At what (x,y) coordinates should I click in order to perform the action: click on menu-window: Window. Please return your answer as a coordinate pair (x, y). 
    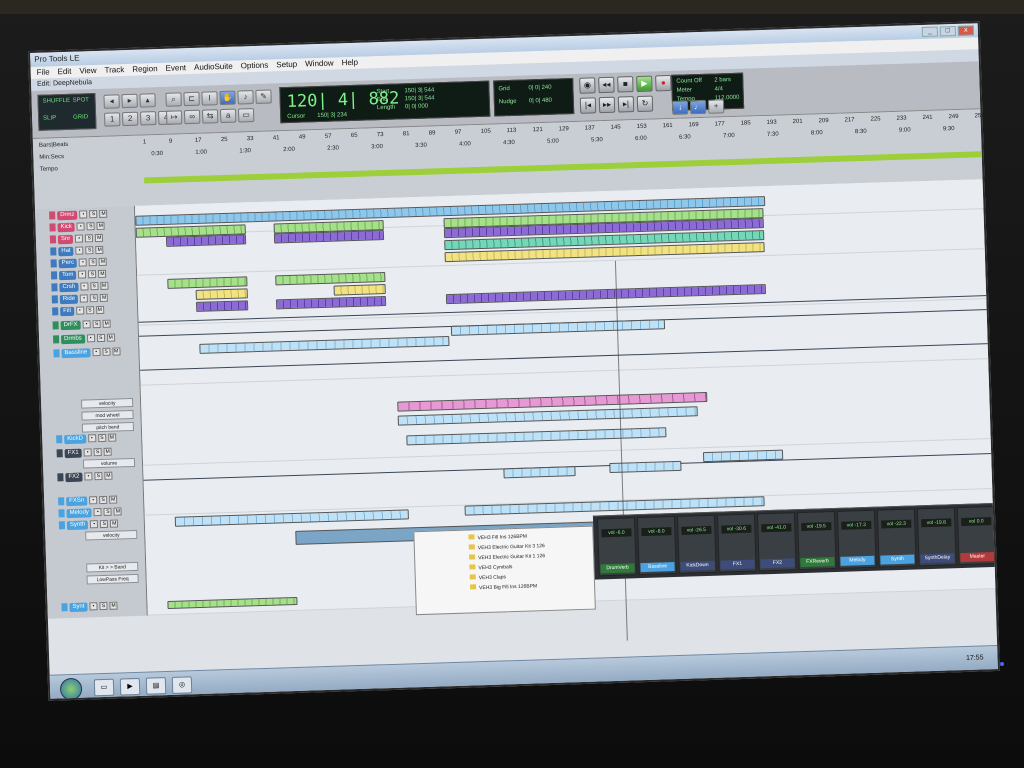
    Looking at the image, I should click on (319, 64).